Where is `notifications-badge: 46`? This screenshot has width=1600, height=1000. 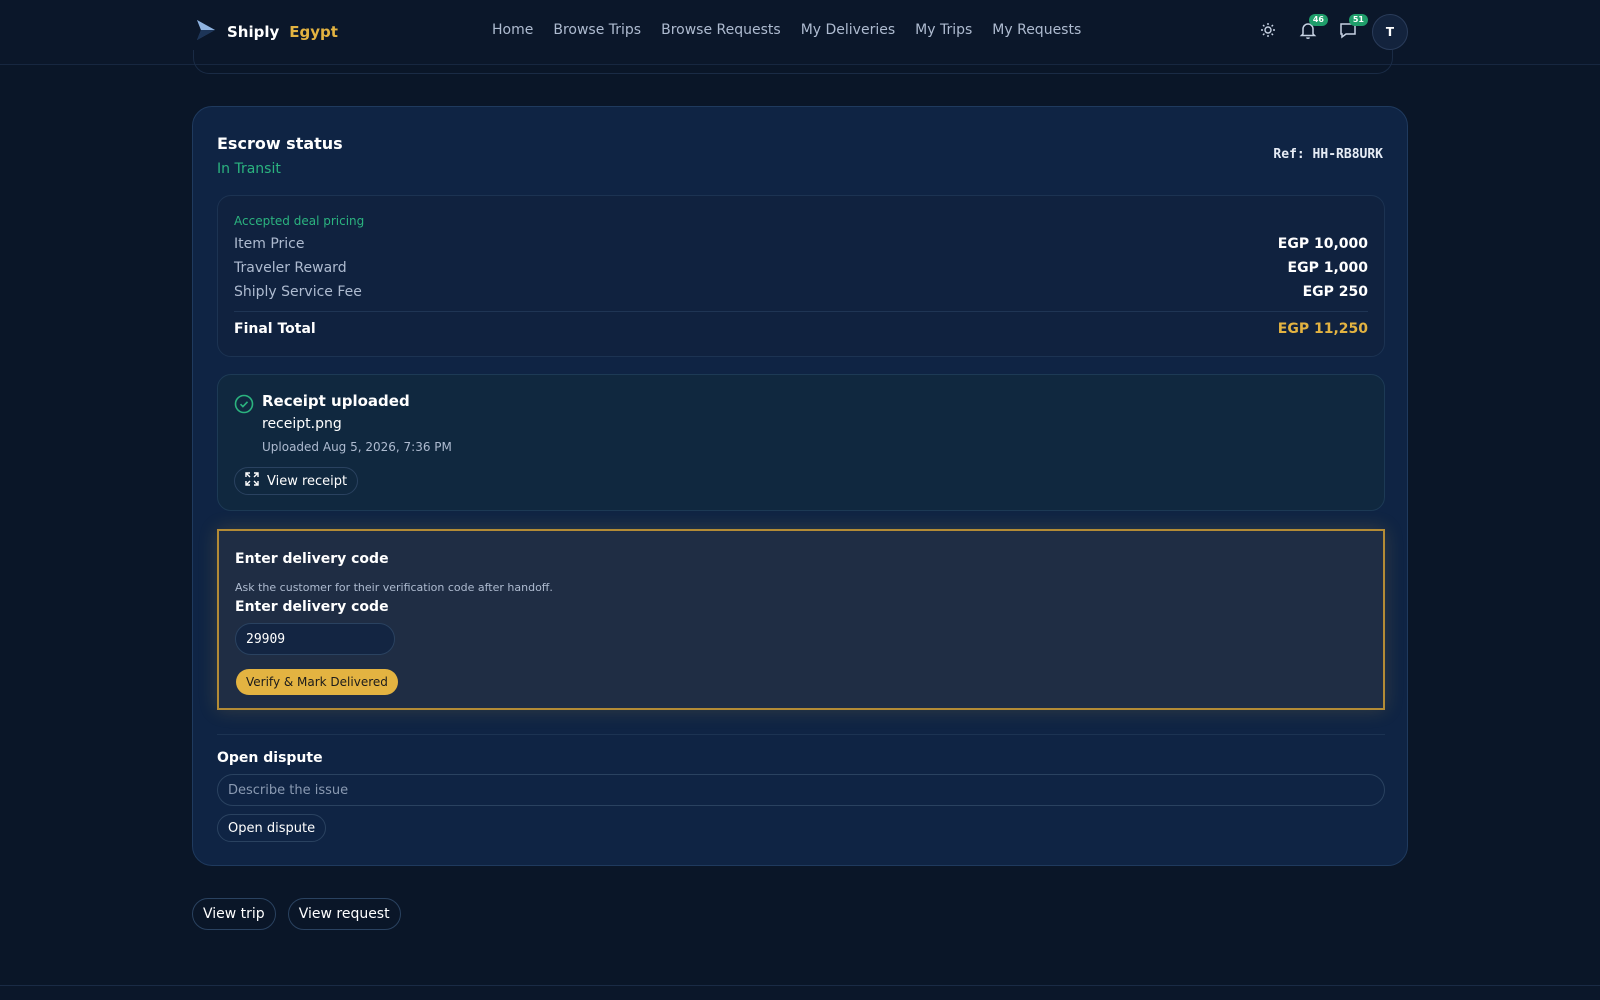 notifications-badge: 46 is located at coordinates (1318, 20).